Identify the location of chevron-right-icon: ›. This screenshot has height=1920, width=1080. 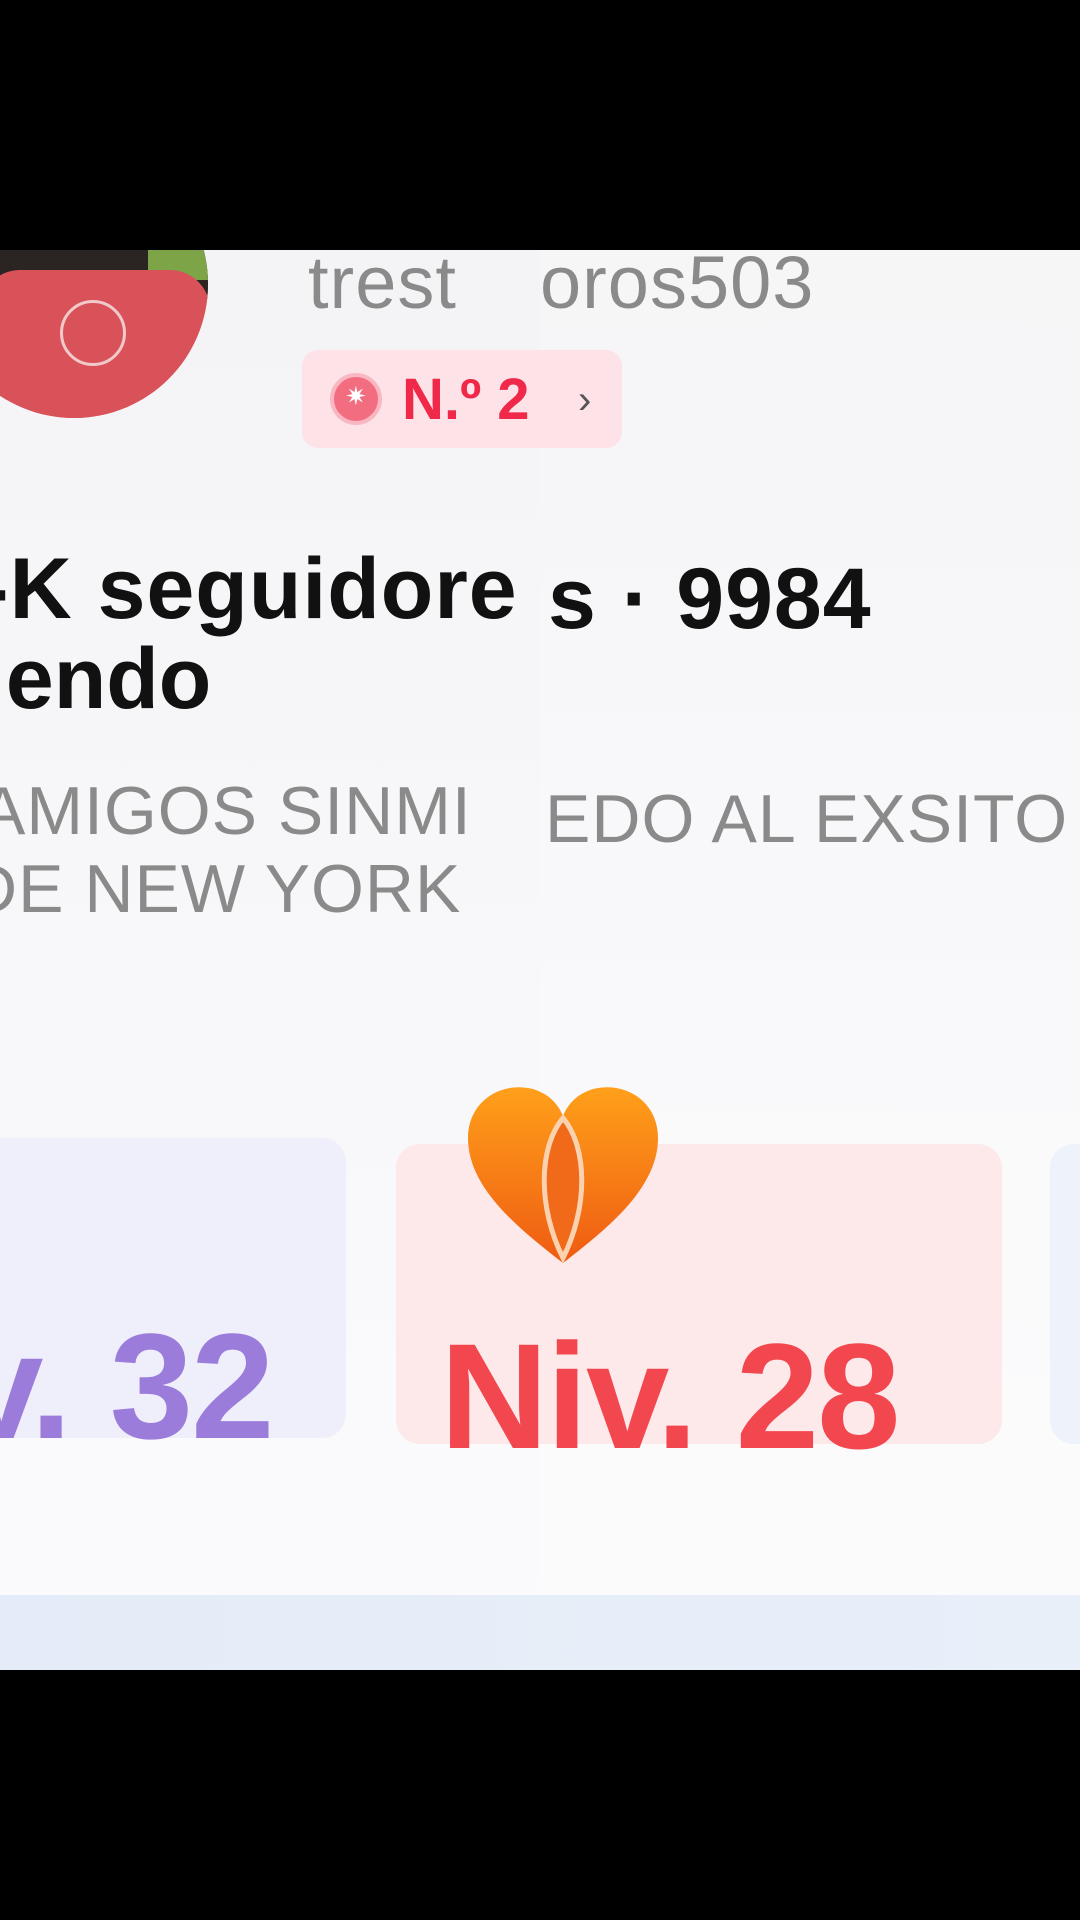
(585, 400).